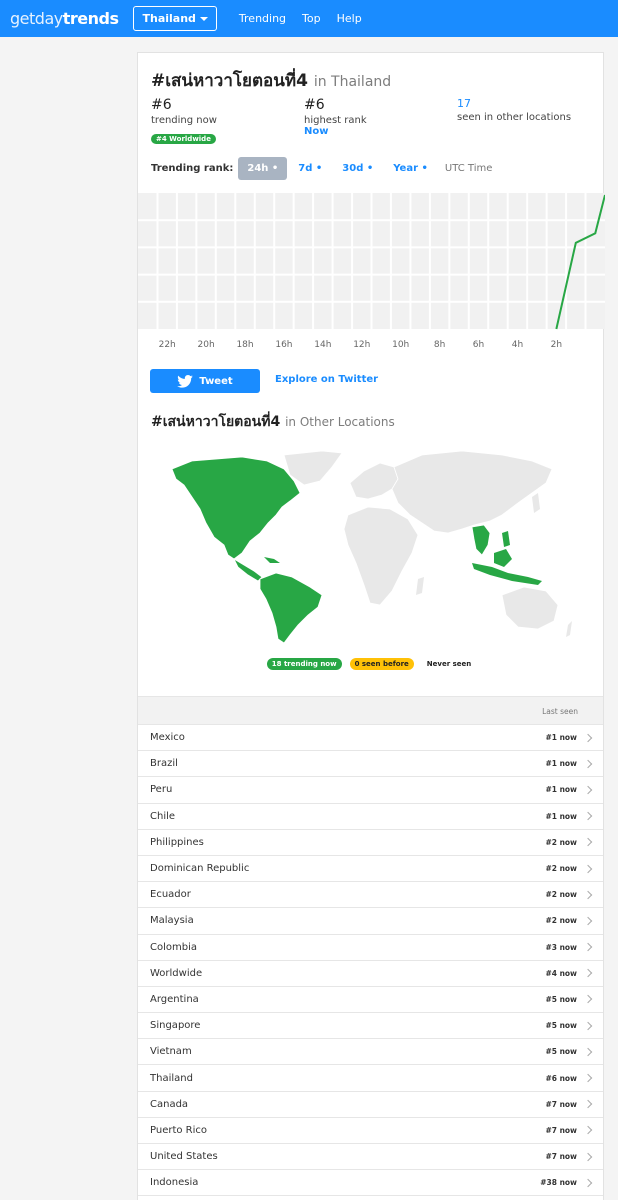 The width and height of the screenshot is (618, 1200). I want to click on location-name: Dominican Republic, so click(200, 869).